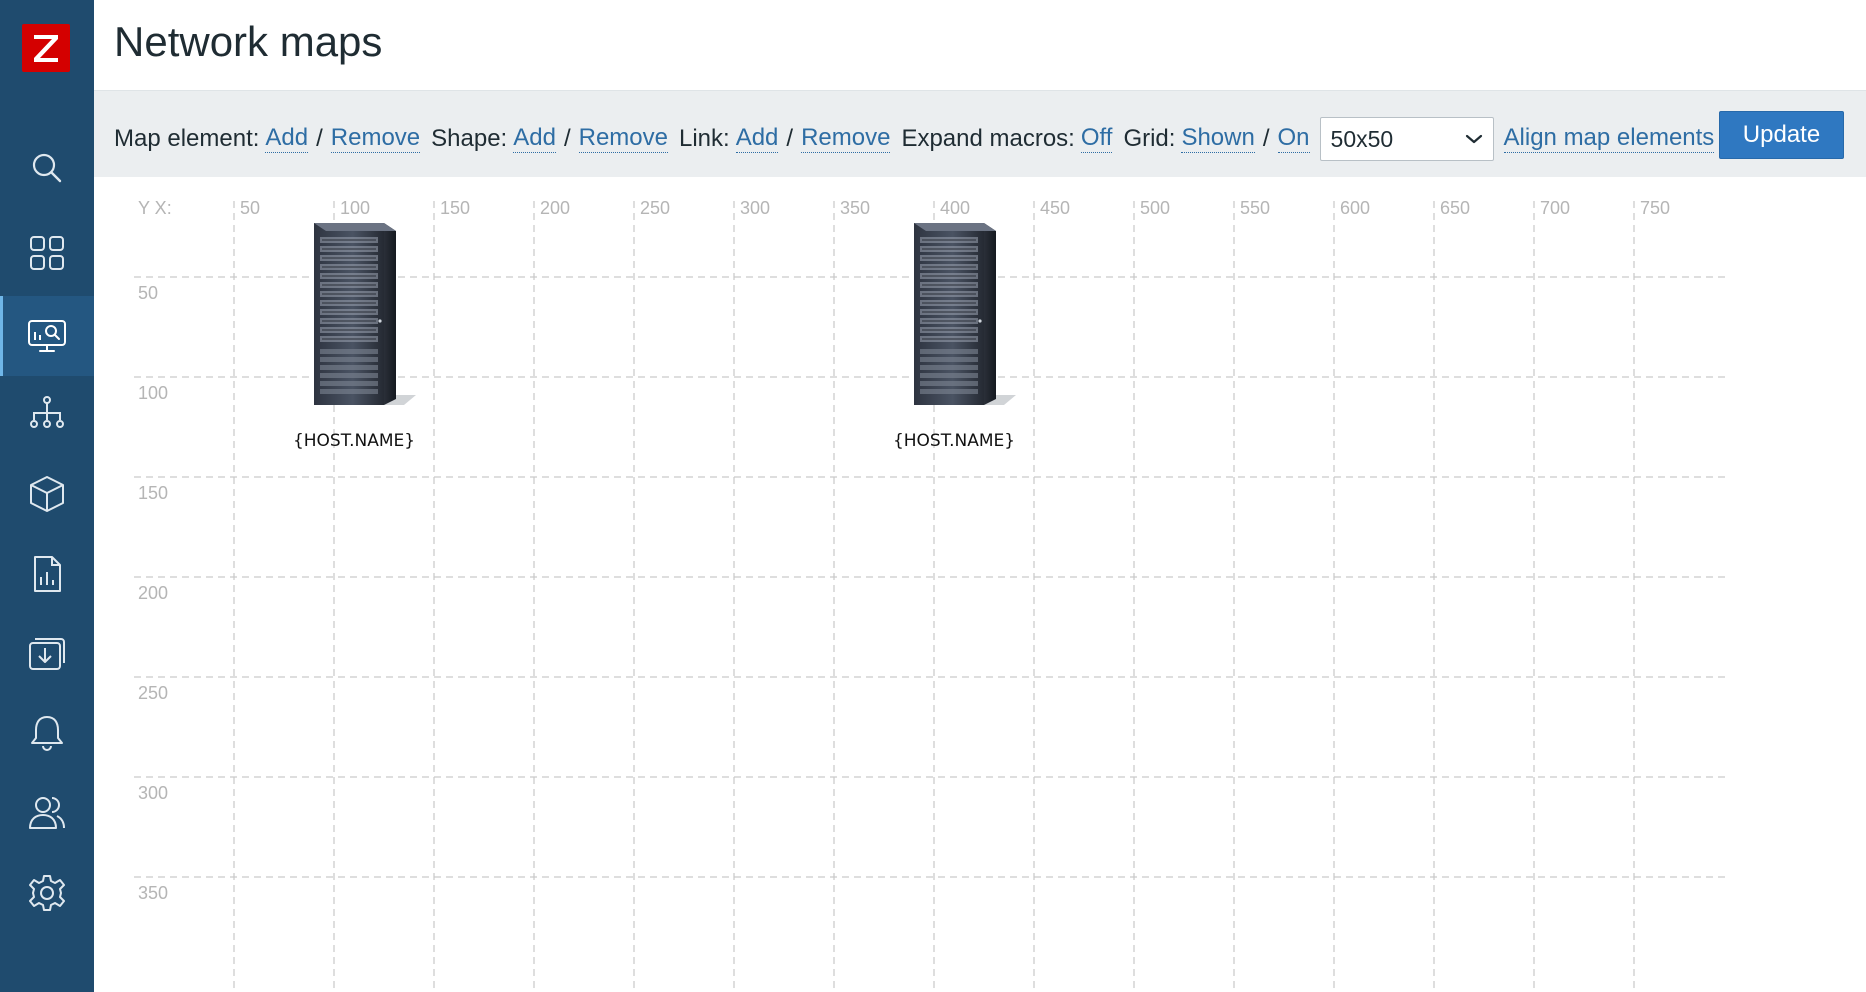 The width and height of the screenshot is (1866, 992). What do you see at coordinates (1355, 208) in the screenshot?
I see `x-tick-label: 600` at bounding box center [1355, 208].